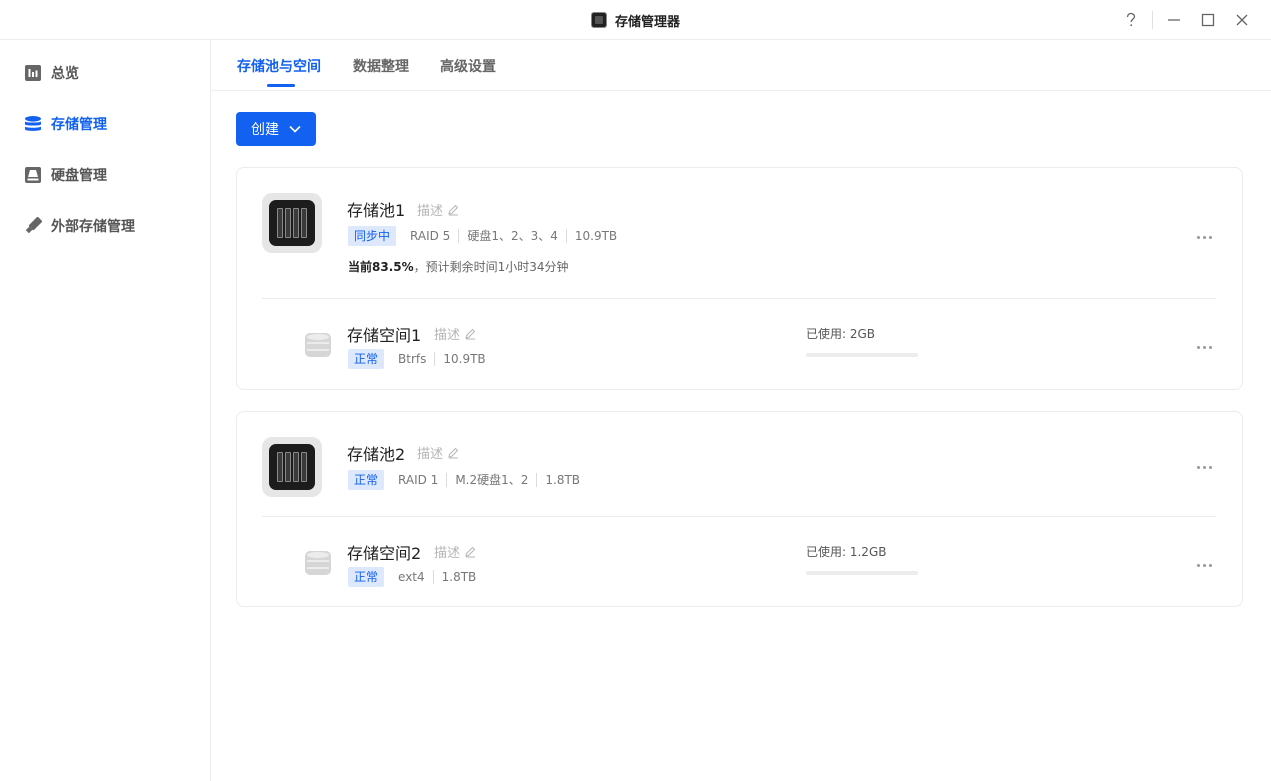 Image resolution: width=1271 pixels, height=781 pixels. Describe the element at coordinates (384, 335) in the screenshot. I see `volume-name: 存储空间1` at that location.